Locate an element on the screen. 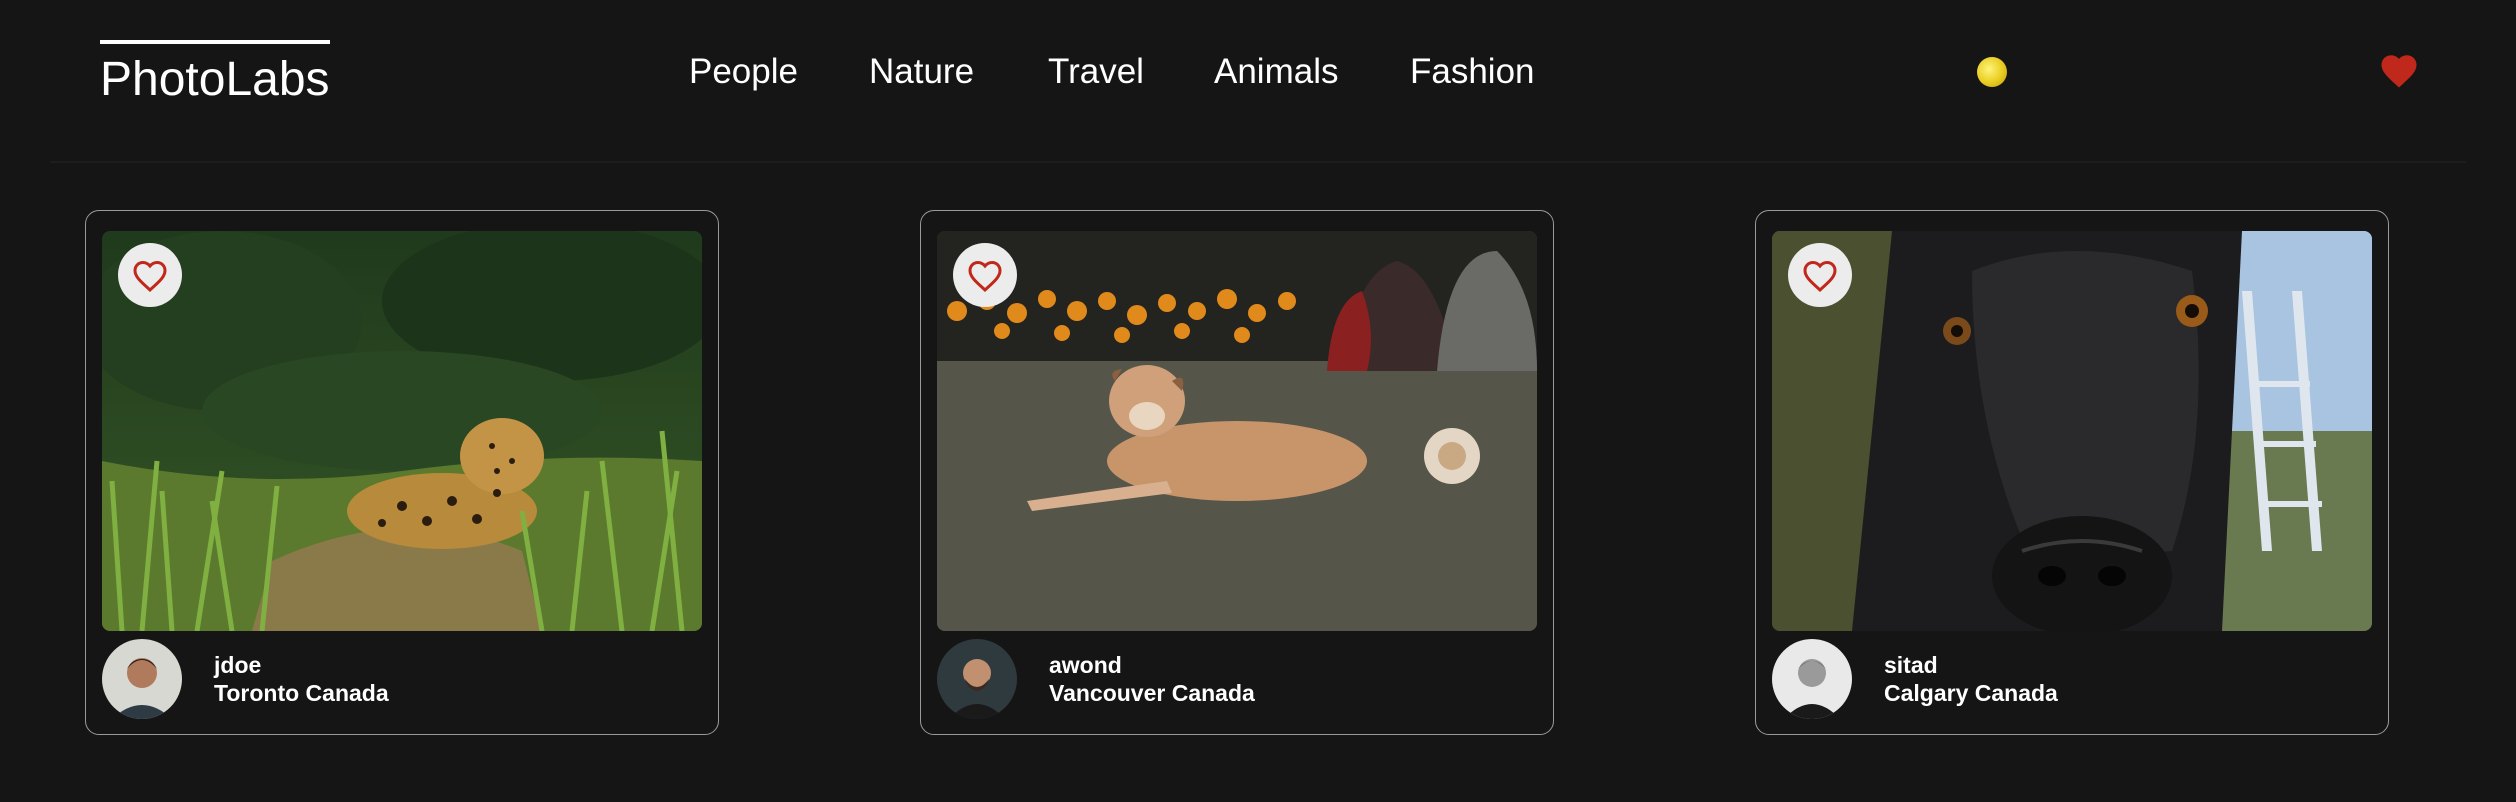 The image size is (2516, 802). nav-item-travel: Travel is located at coordinates (1096, 72).